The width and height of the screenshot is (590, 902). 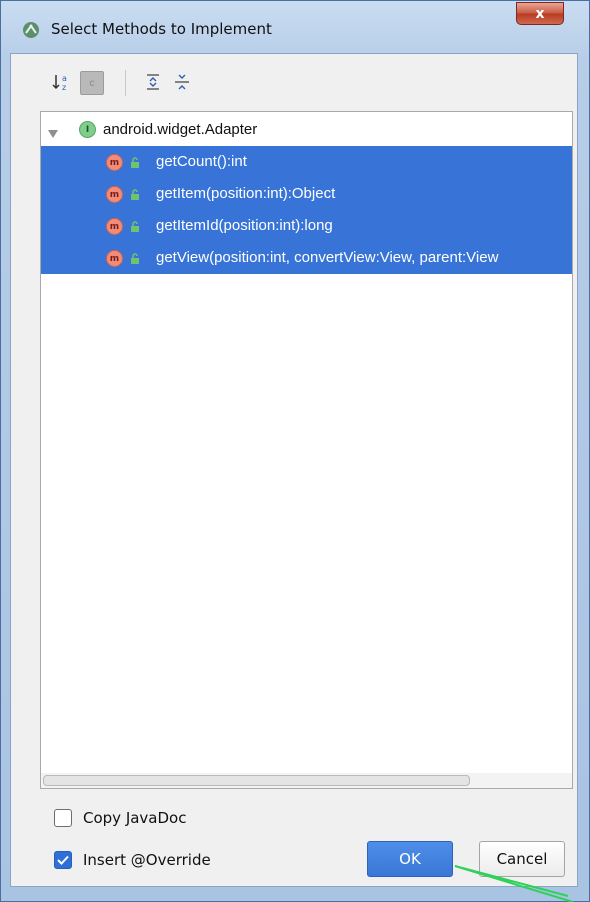 What do you see at coordinates (147, 860) in the screenshot?
I see `insert-override-label: Insert @Override` at bounding box center [147, 860].